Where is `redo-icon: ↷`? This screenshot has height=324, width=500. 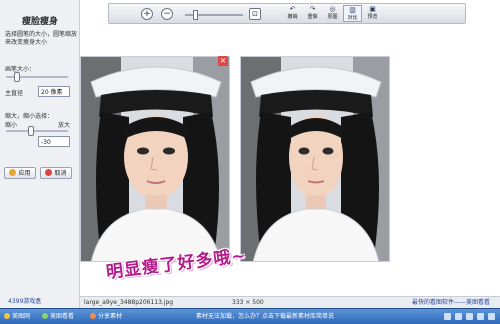
redo-icon: ↷ is located at coordinates (312, 9).